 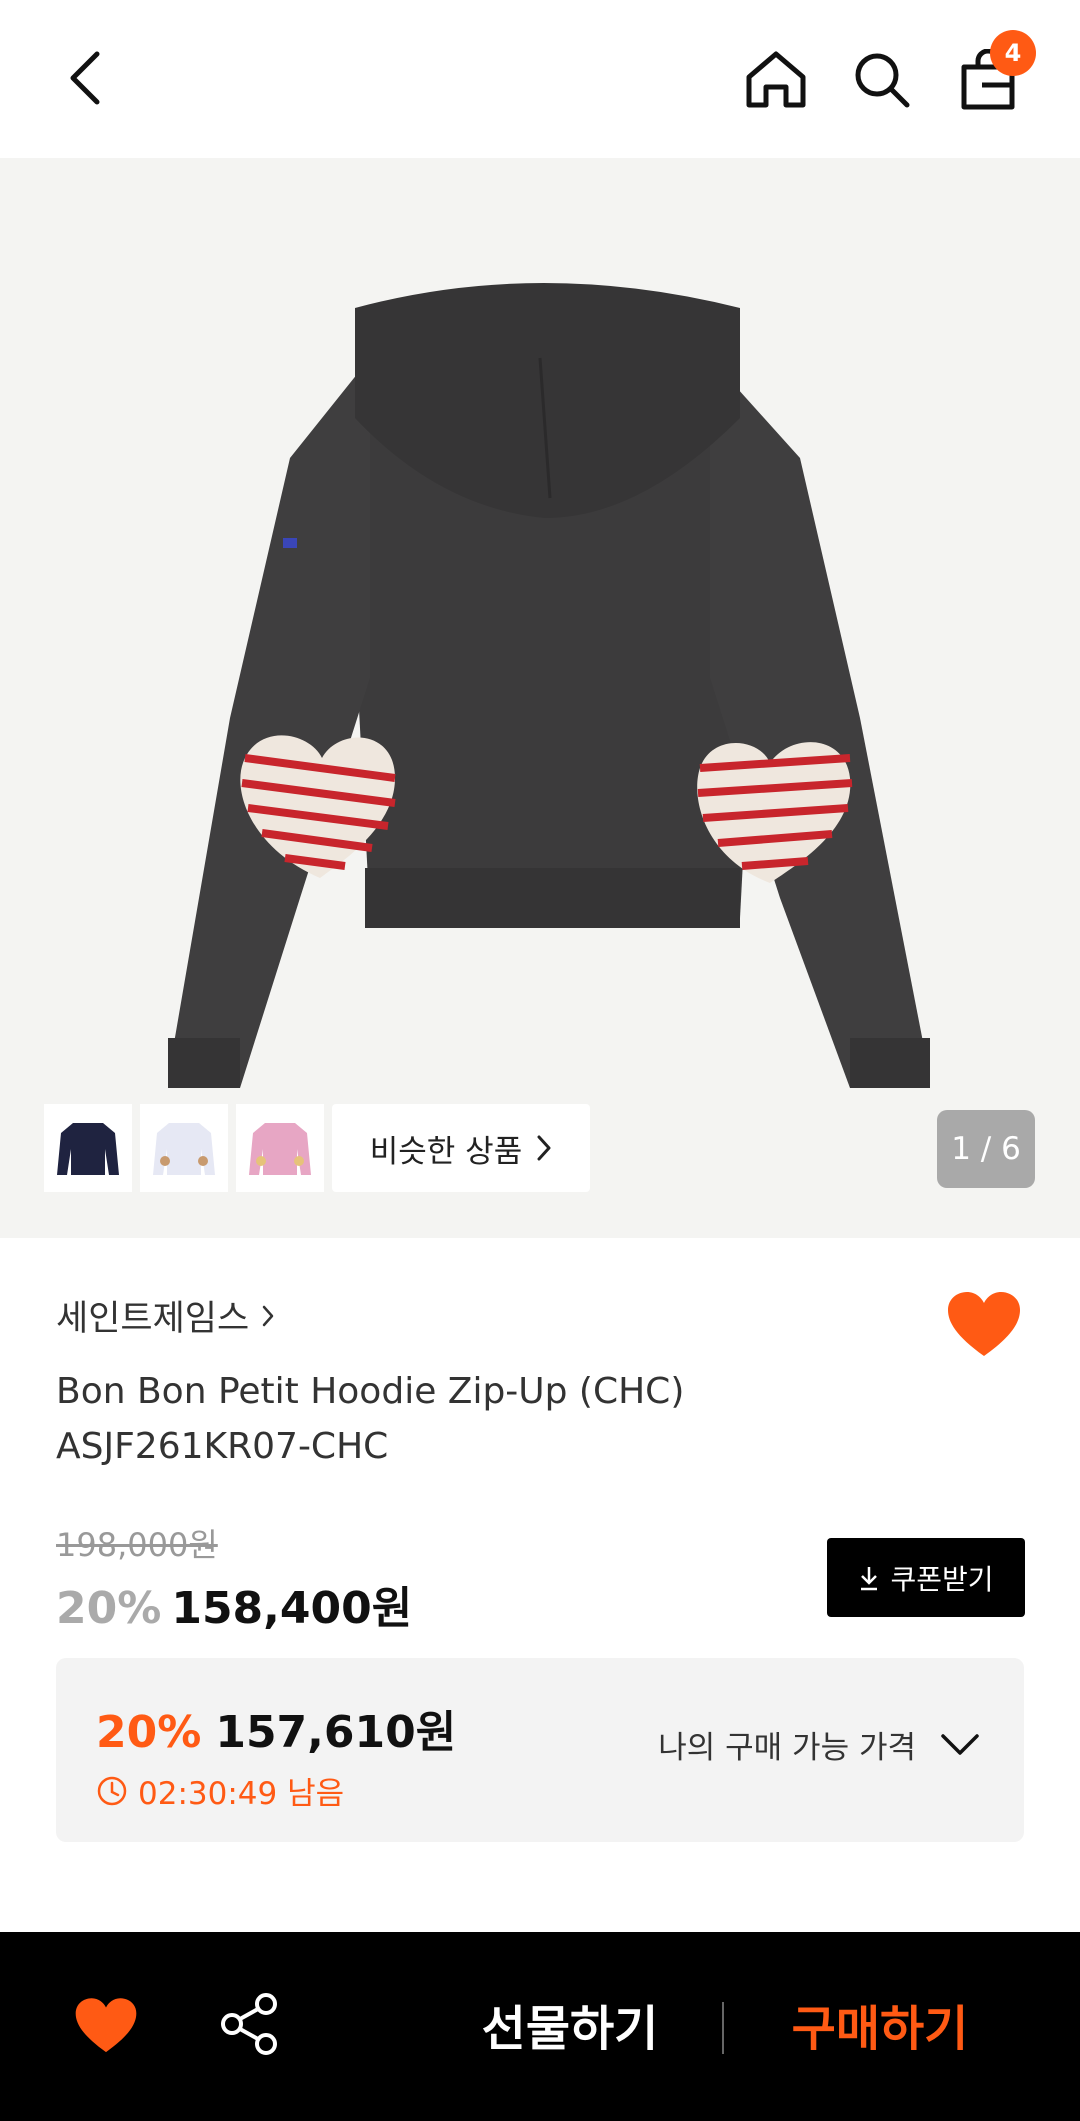 I want to click on benefit-discount-rate: 20%, so click(x=149, y=1732).